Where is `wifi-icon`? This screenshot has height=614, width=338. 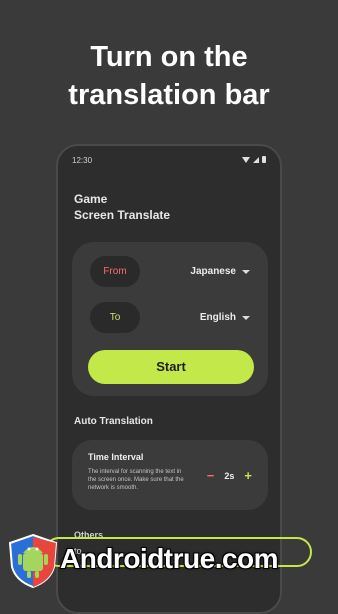 wifi-icon is located at coordinates (246, 159).